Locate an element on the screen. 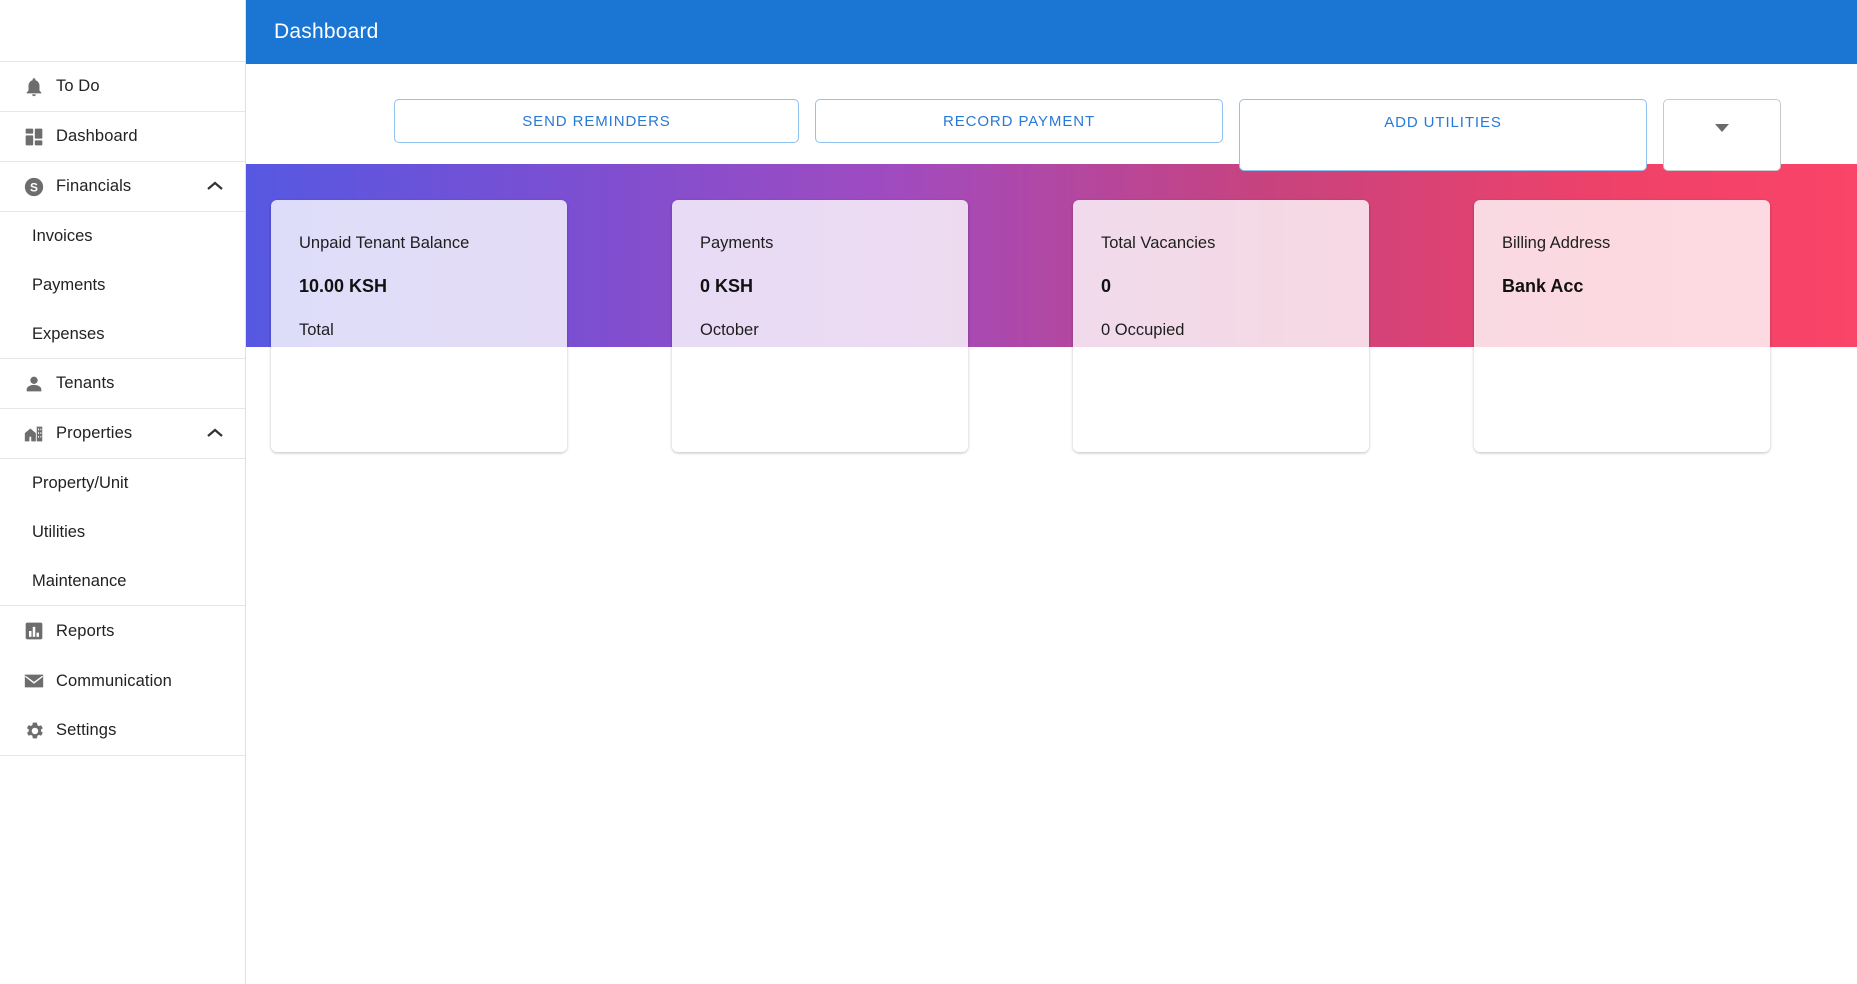  sidebar-sub-label: Invoices is located at coordinates (62, 236).